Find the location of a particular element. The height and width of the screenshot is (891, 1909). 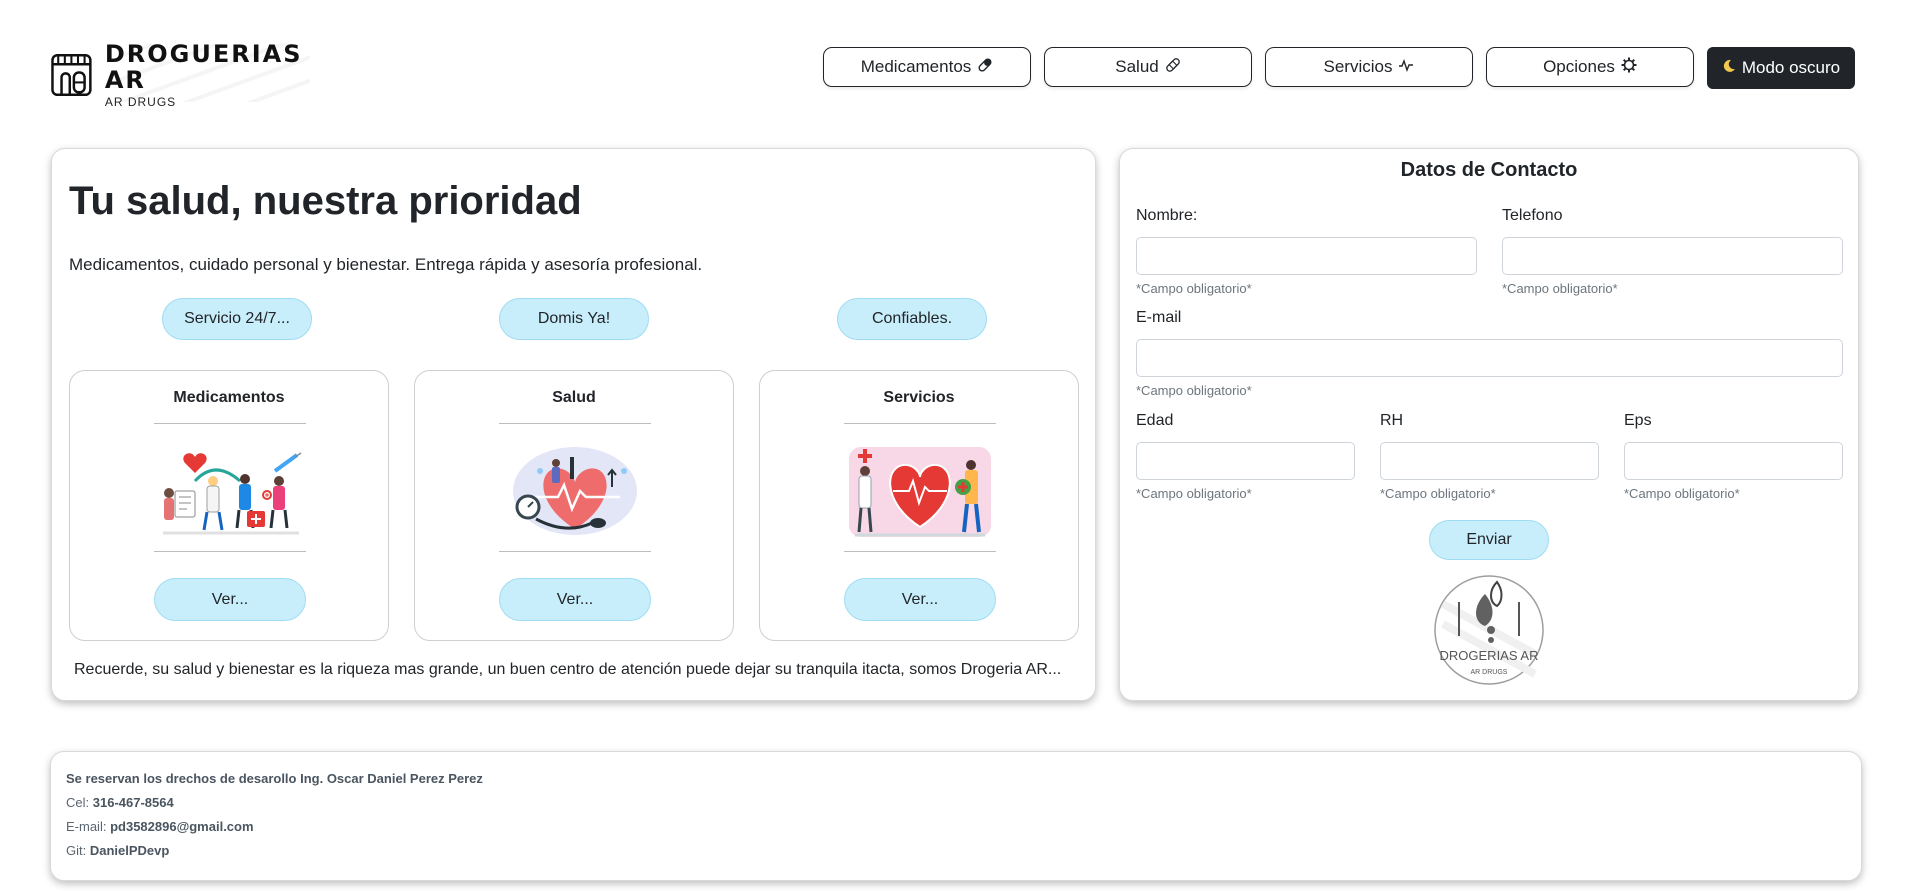

edad-label: Edad is located at coordinates (1155, 420).